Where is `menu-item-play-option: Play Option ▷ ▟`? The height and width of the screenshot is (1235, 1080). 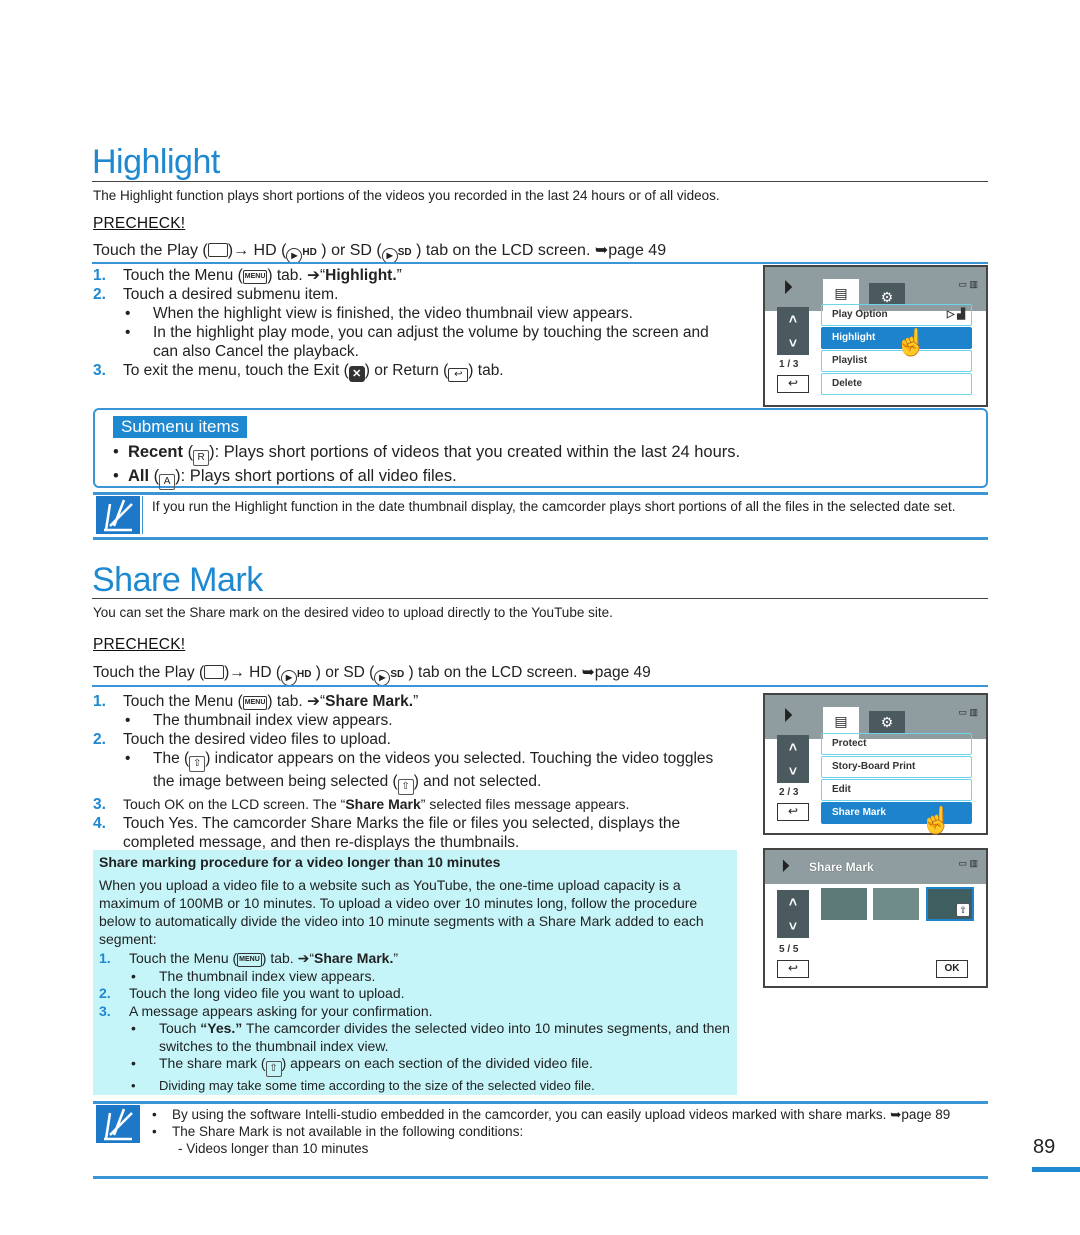
menu-item-play-option: Play Option ▷ ▟ is located at coordinates (896, 315).